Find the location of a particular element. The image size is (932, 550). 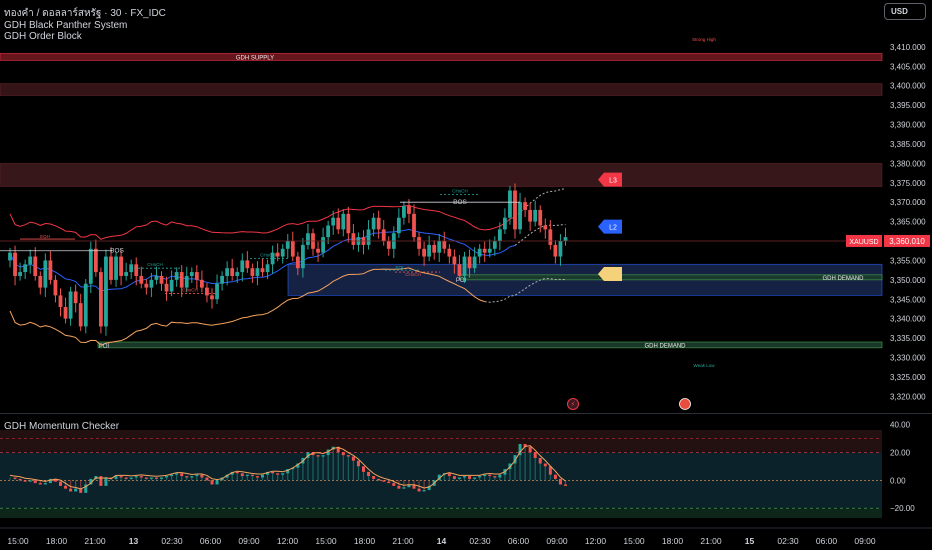

time-tick-label: 13 is located at coordinates (134, 541).